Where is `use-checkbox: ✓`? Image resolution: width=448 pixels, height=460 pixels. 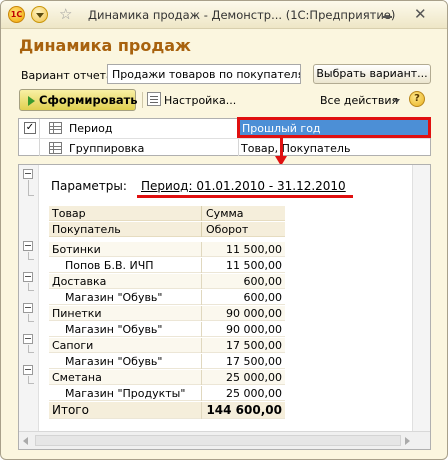 use-checkbox: ✓ is located at coordinates (30, 128).